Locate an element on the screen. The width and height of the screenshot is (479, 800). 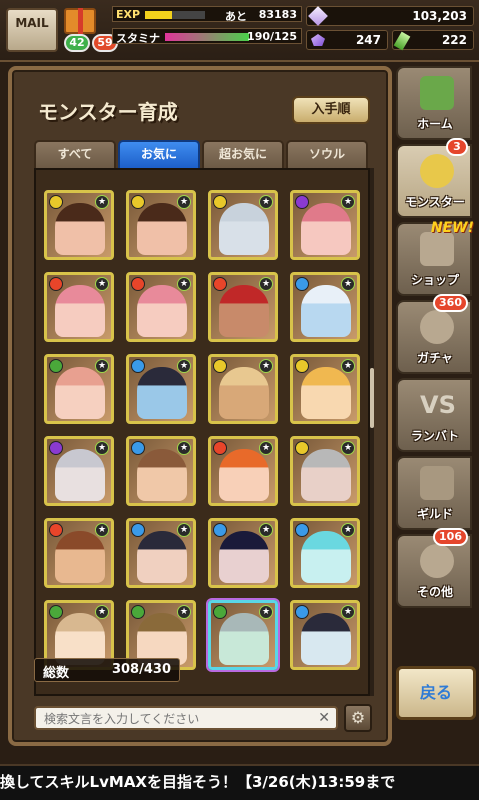
stone-icon is located at coordinates (402, 41).